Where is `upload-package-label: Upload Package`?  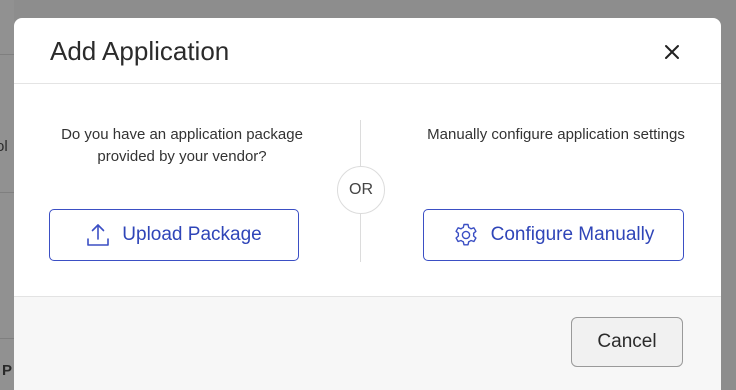 upload-package-label: Upload Package is located at coordinates (192, 234).